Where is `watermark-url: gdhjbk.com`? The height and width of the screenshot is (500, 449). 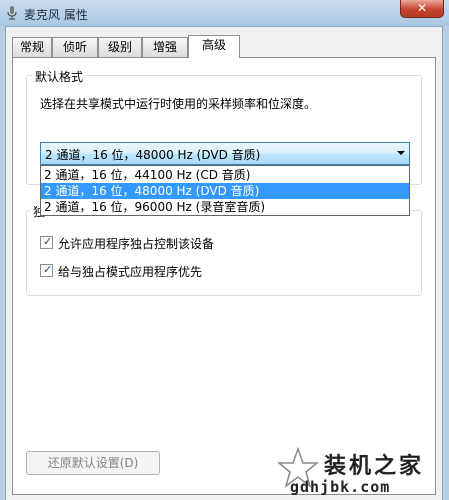
watermark-url: gdhjbk.com is located at coordinates (340, 487).